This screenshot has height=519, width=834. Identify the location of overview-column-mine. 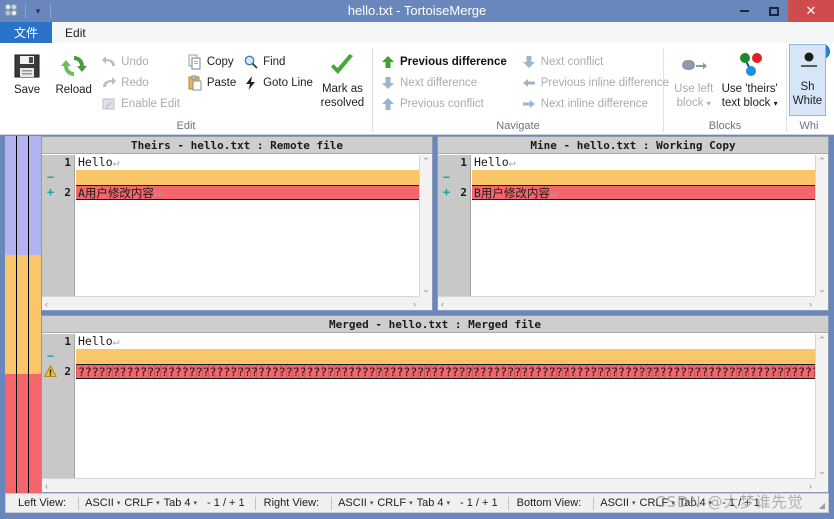
(35, 314).